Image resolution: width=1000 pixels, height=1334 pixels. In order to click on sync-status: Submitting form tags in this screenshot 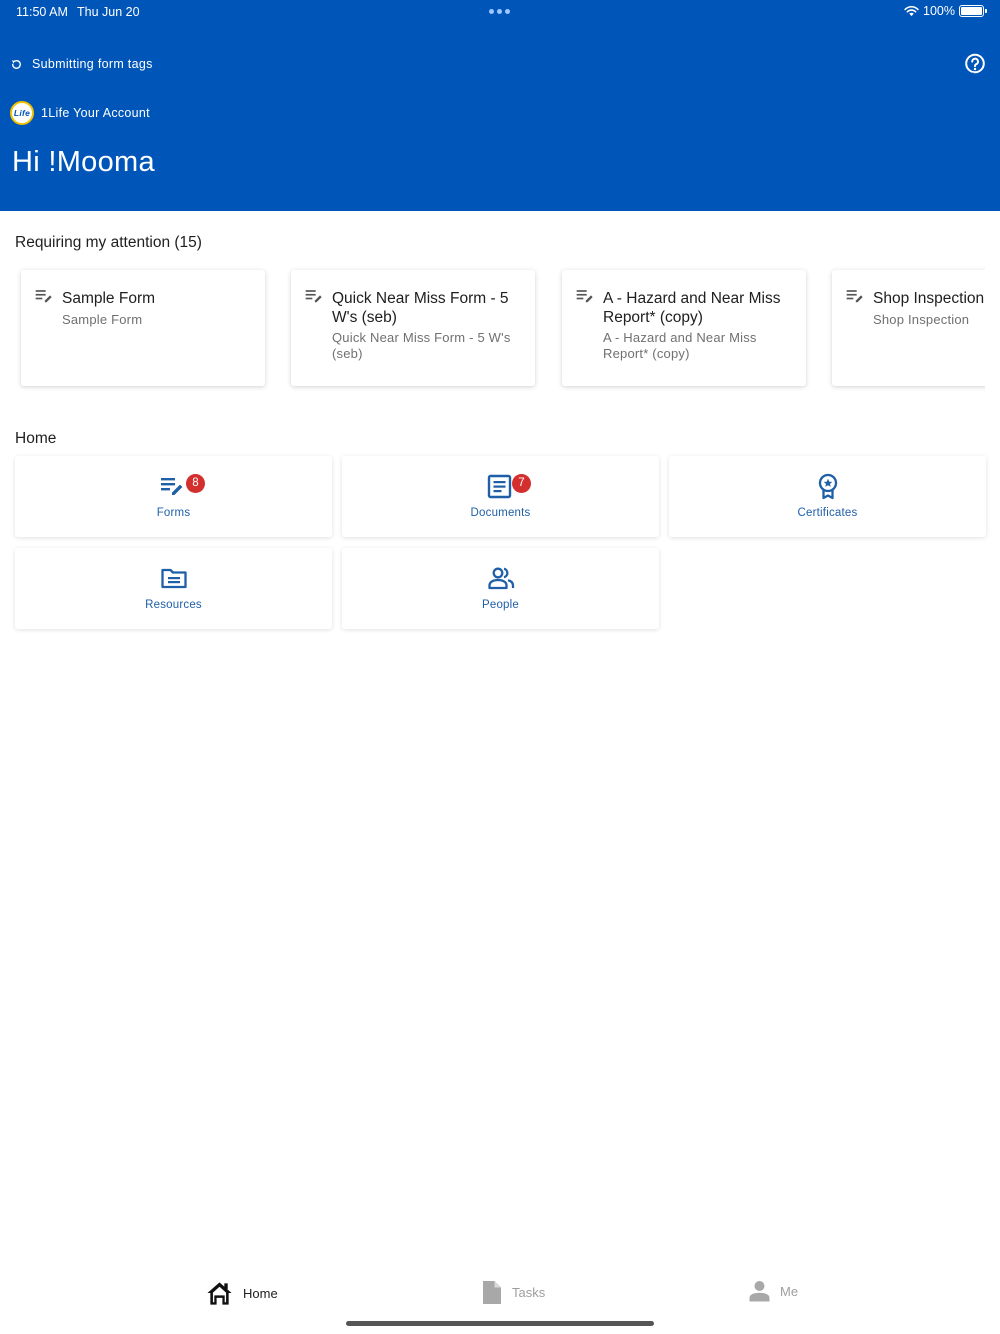, I will do `click(81, 64)`.